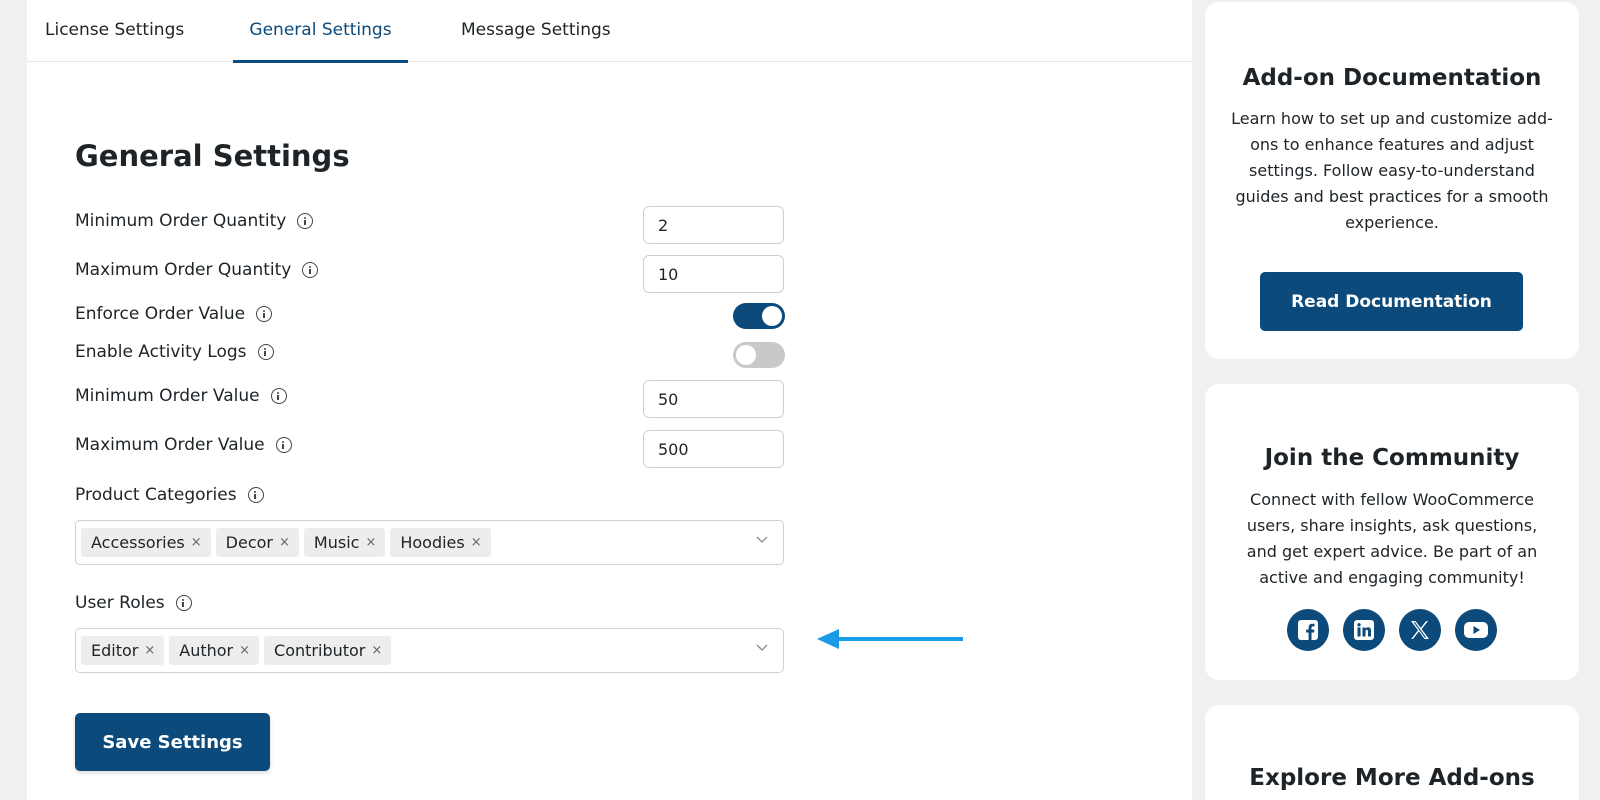  Describe the element at coordinates (336, 542) in the screenshot. I see `chip-label: Music` at that location.